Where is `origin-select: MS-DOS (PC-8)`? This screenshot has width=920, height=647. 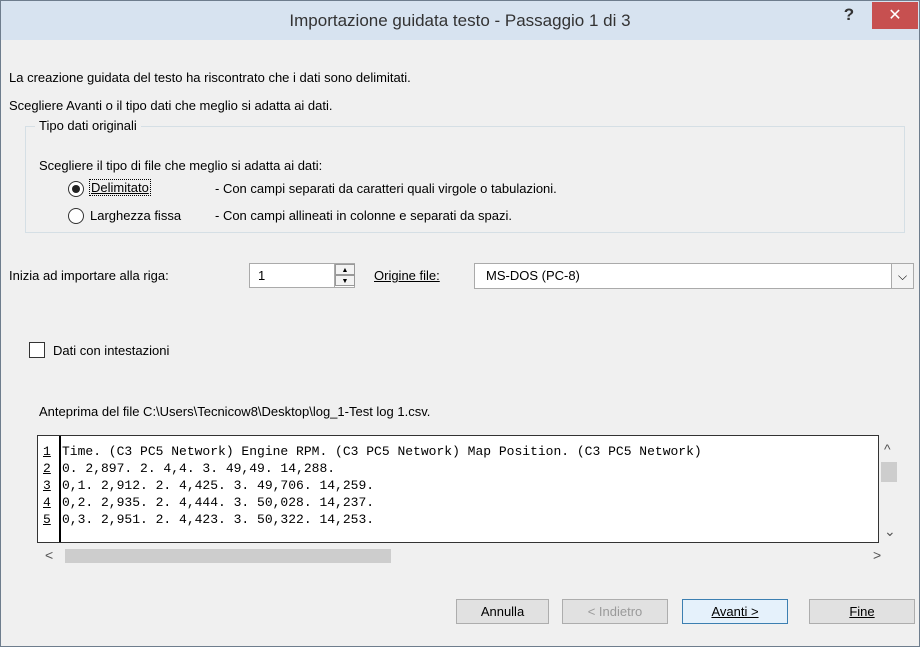
origin-select: MS-DOS (PC-8) is located at coordinates (694, 276).